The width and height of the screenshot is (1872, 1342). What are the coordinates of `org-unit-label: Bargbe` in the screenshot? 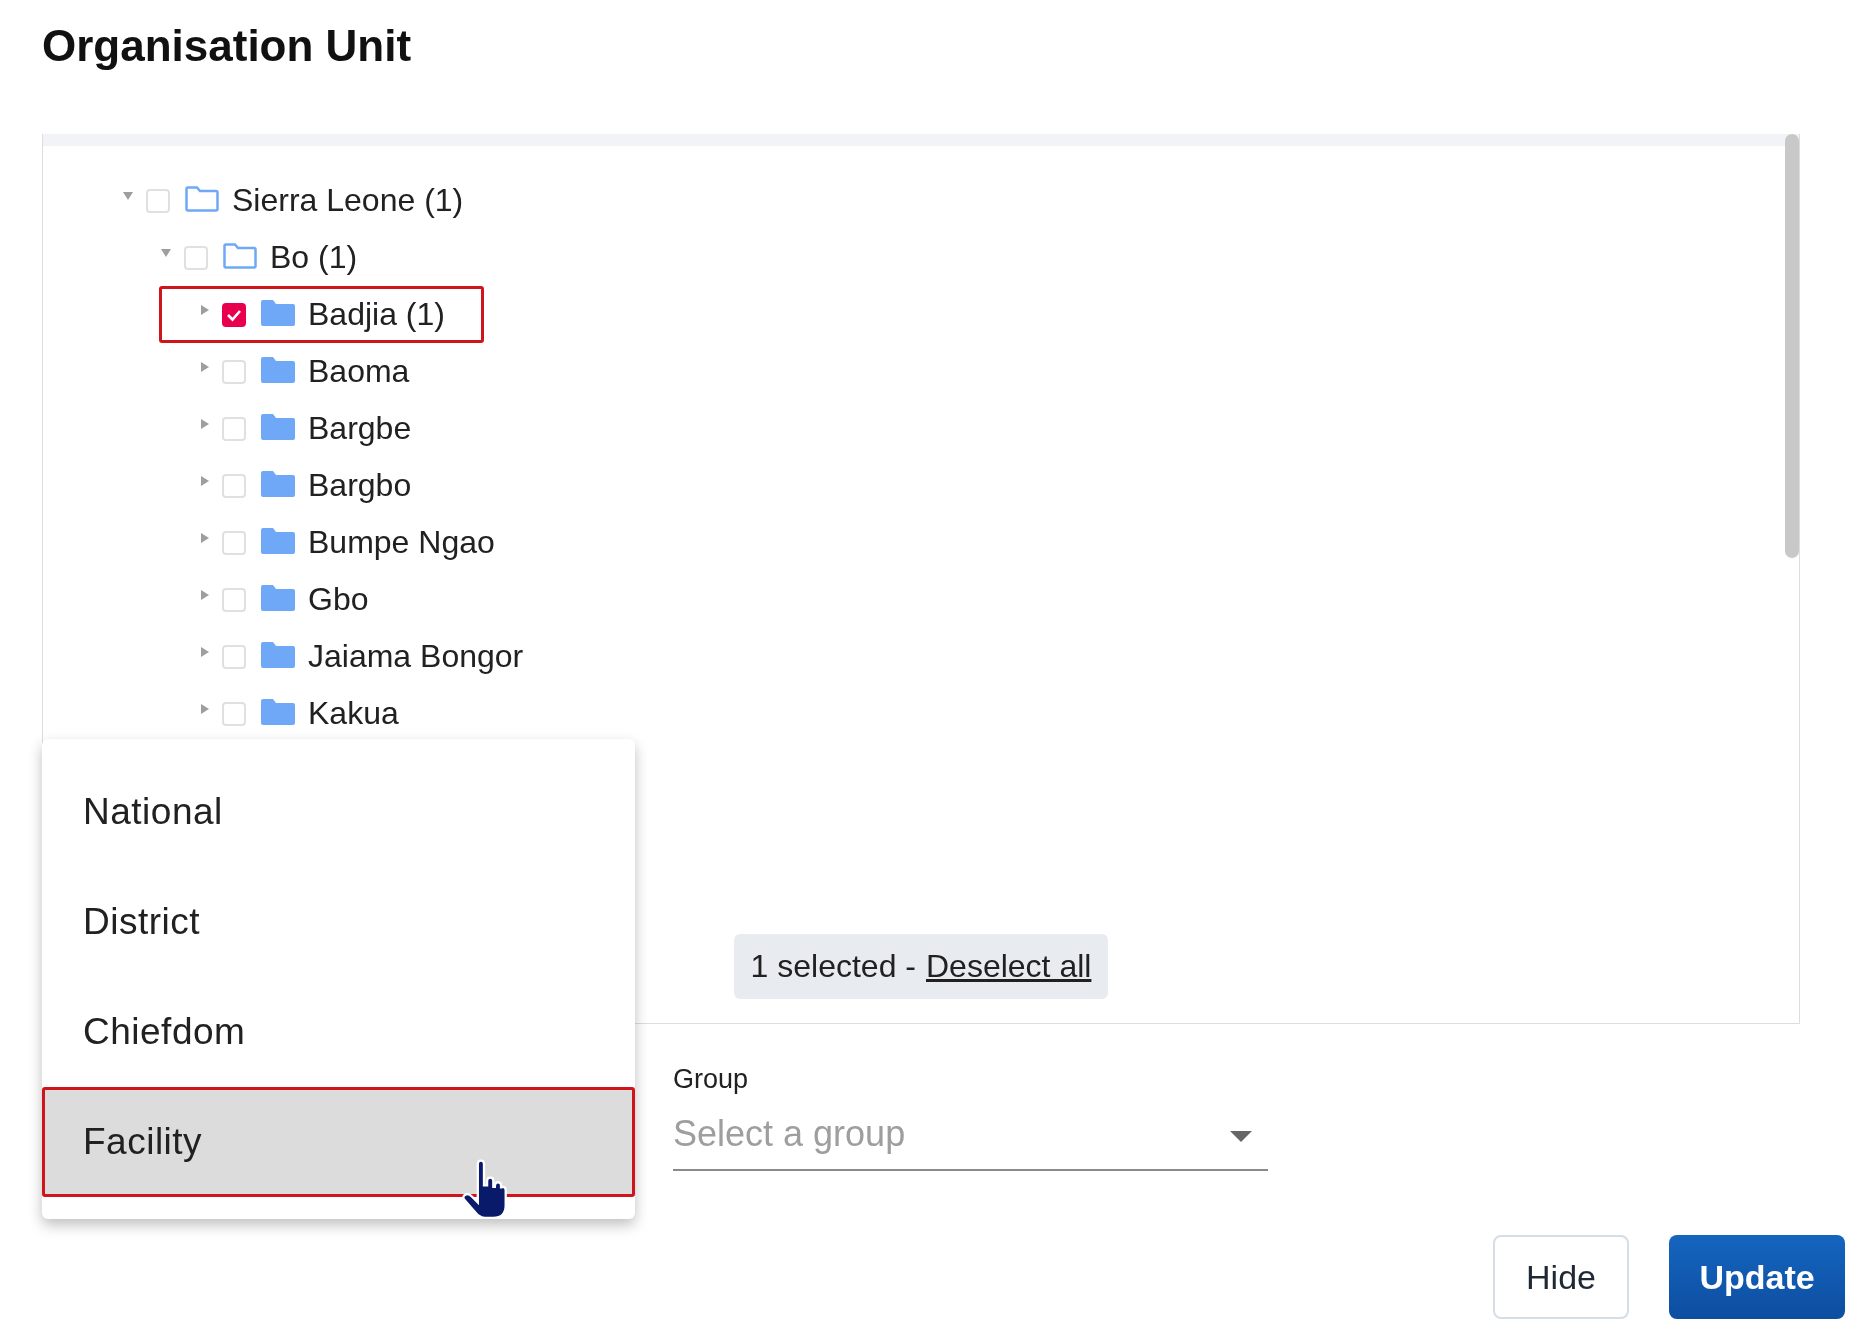 It's located at (360, 428).